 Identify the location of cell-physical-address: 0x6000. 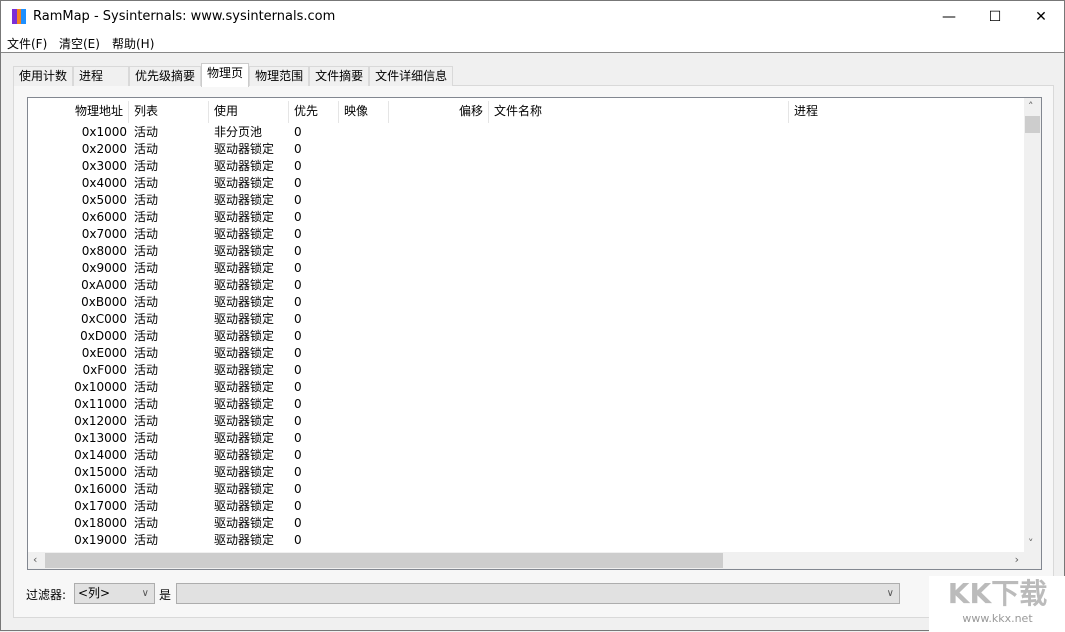
(104, 217).